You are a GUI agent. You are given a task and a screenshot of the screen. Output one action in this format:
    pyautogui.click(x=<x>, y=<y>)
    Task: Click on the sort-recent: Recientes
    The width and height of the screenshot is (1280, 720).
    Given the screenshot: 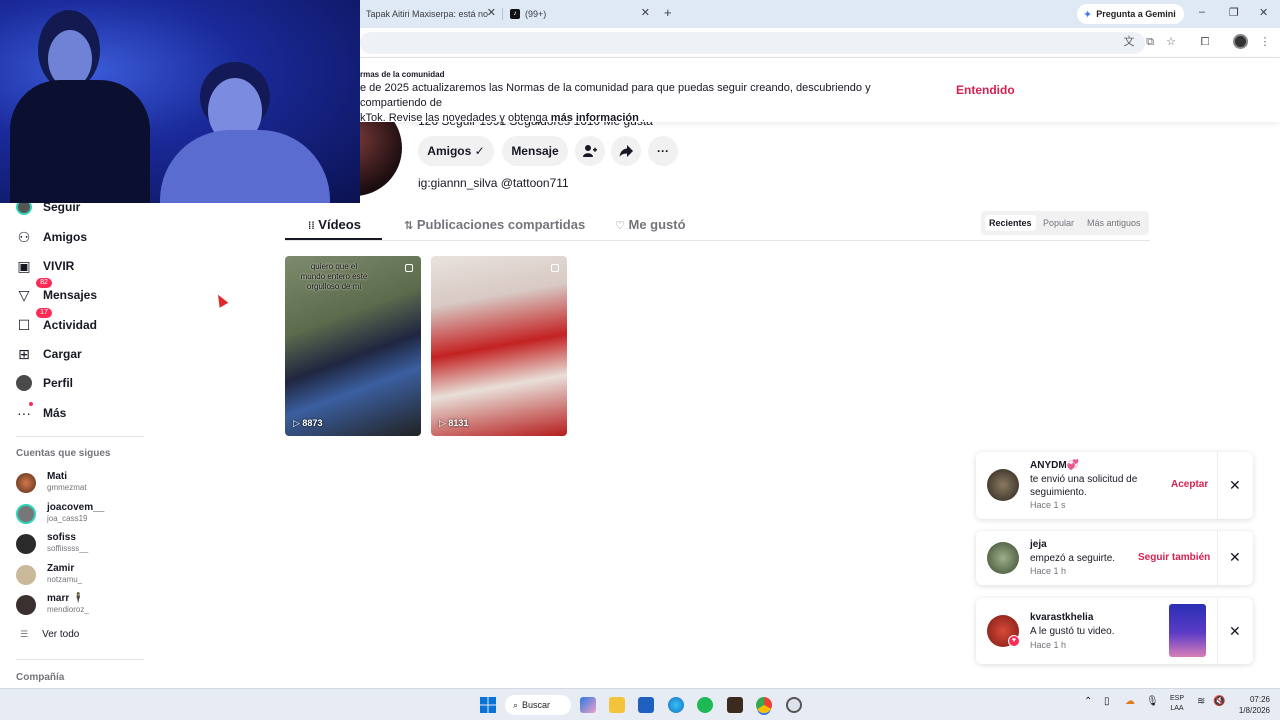 What is the action you would take?
    pyautogui.click(x=1010, y=223)
    